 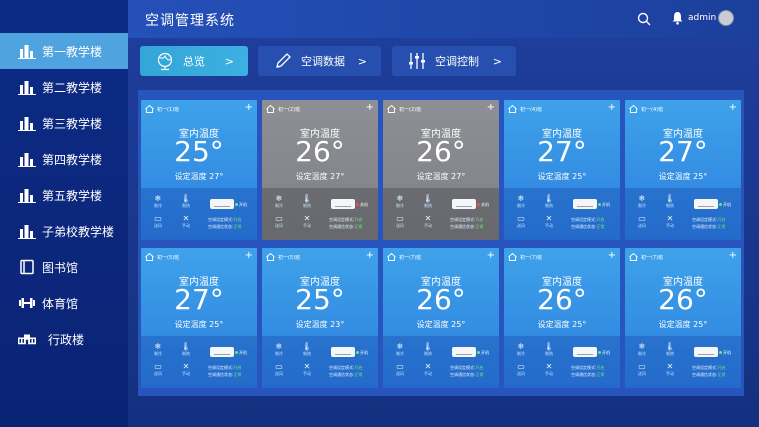 What do you see at coordinates (186, 218) in the screenshot?
I see `tools-icon: ✕` at bounding box center [186, 218].